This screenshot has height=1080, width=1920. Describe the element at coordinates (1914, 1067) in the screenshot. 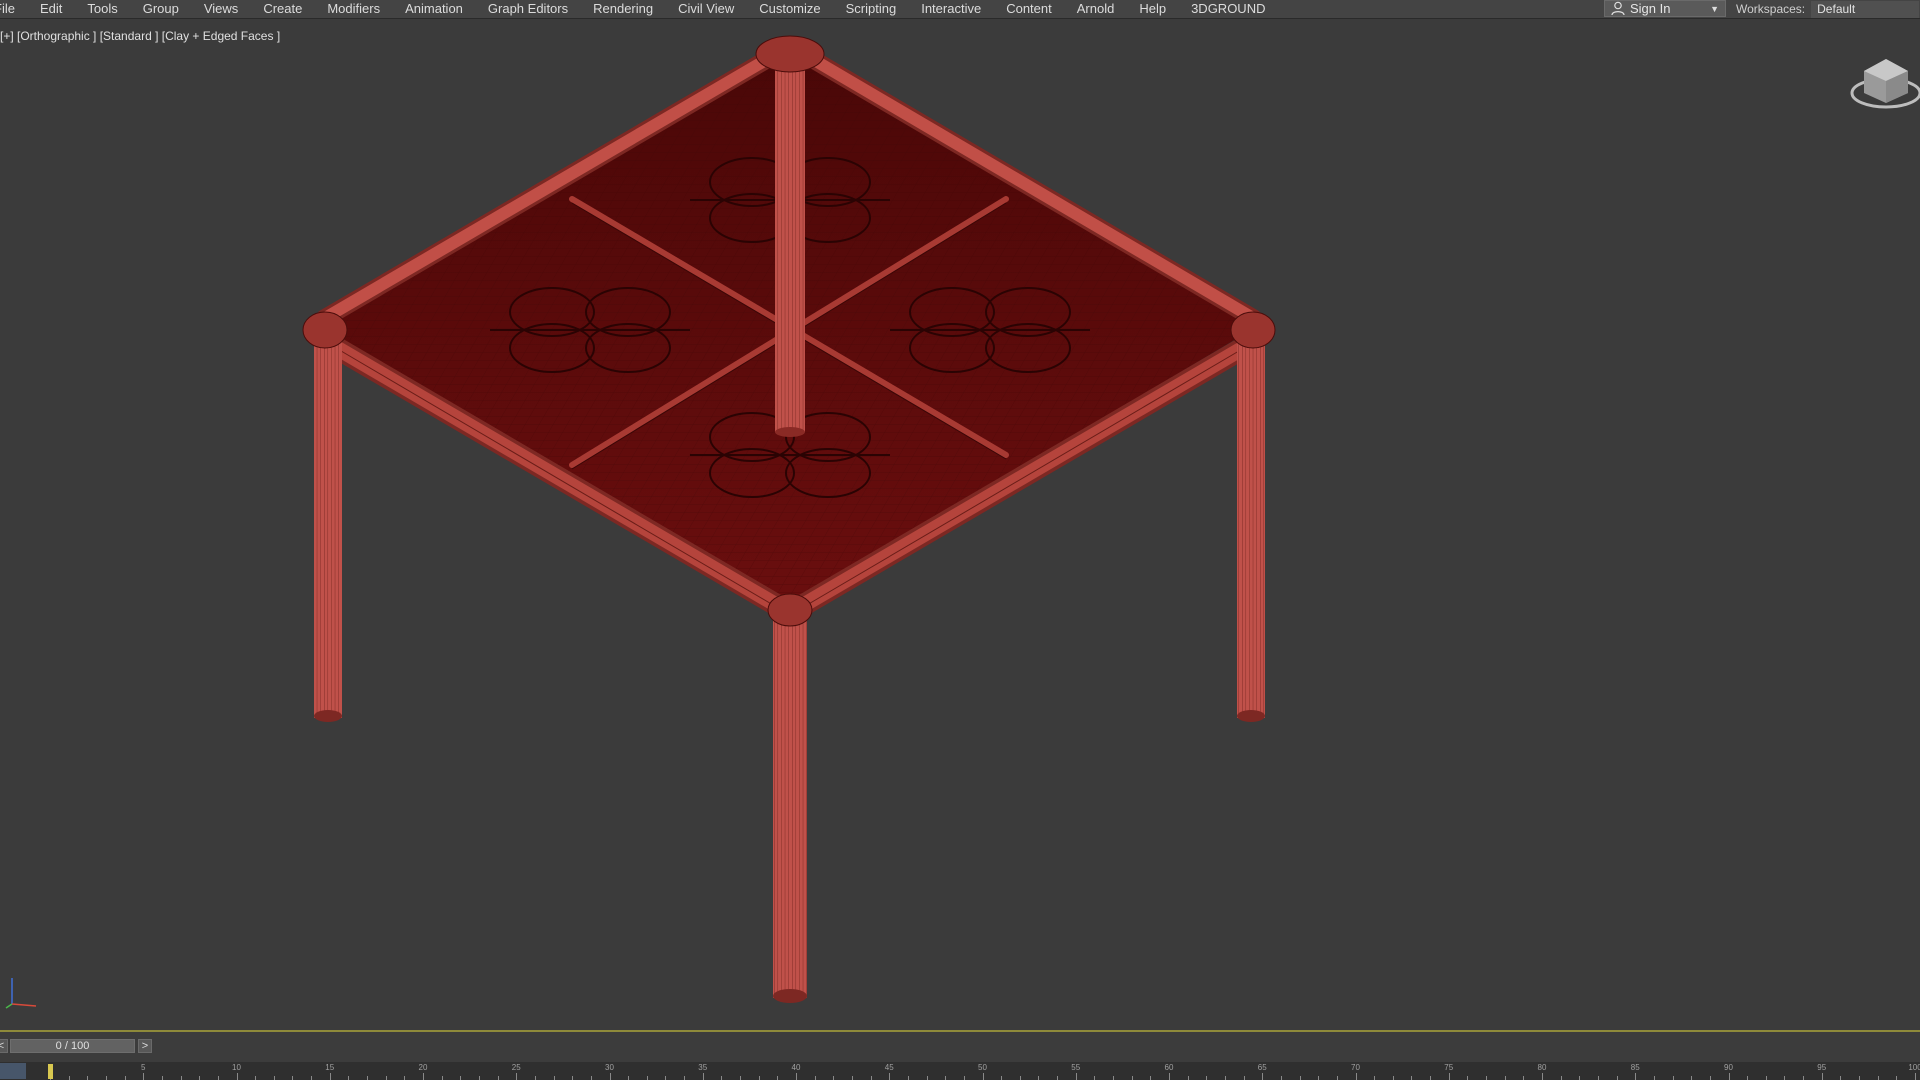

I see `trackbar-tick-label: 100` at that location.